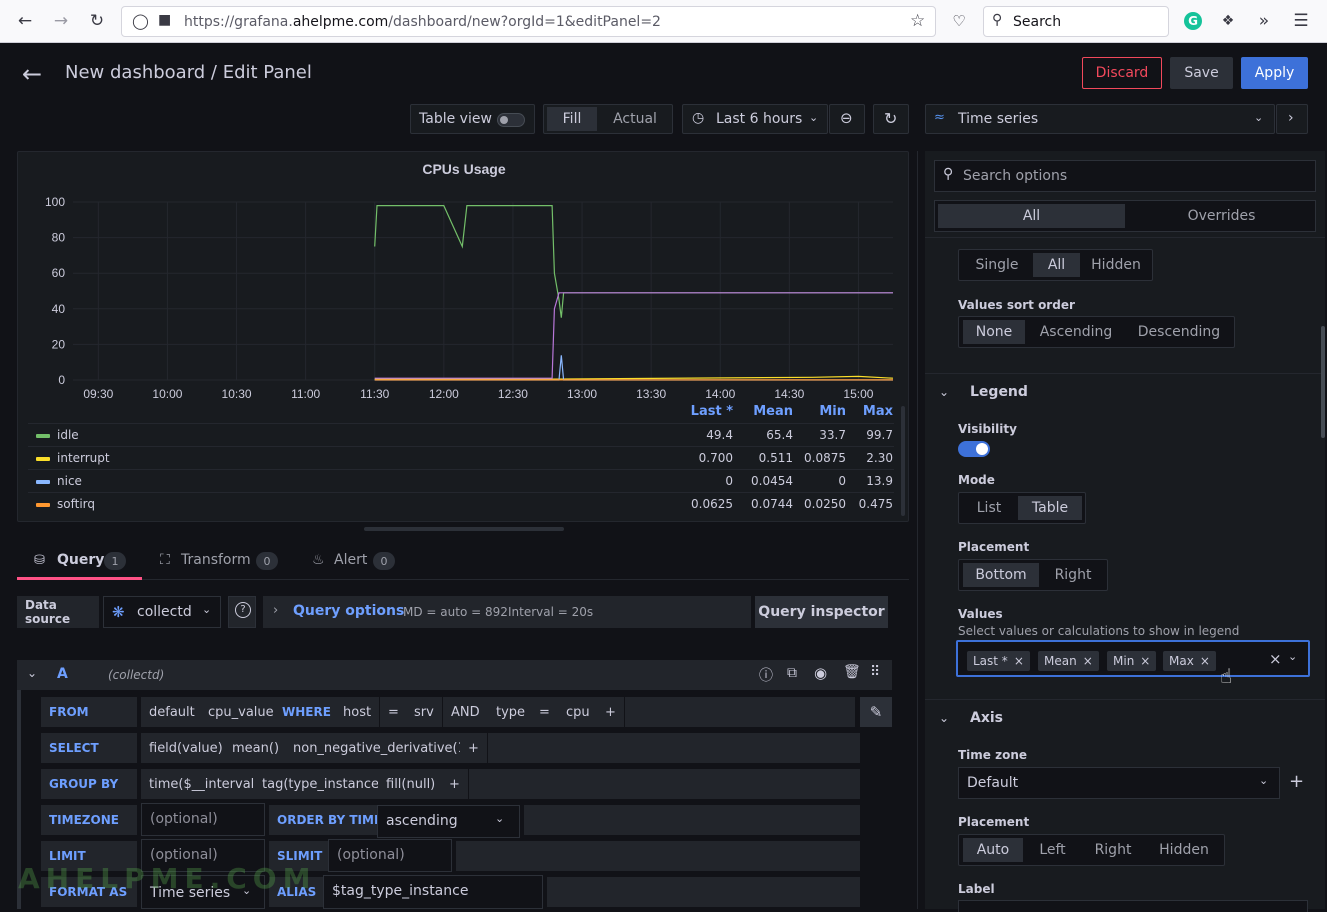 The height and width of the screenshot is (912, 1327). What do you see at coordinates (62, 674) in the screenshot?
I see `query-ref-id: A` at bounding box center [62, 674].